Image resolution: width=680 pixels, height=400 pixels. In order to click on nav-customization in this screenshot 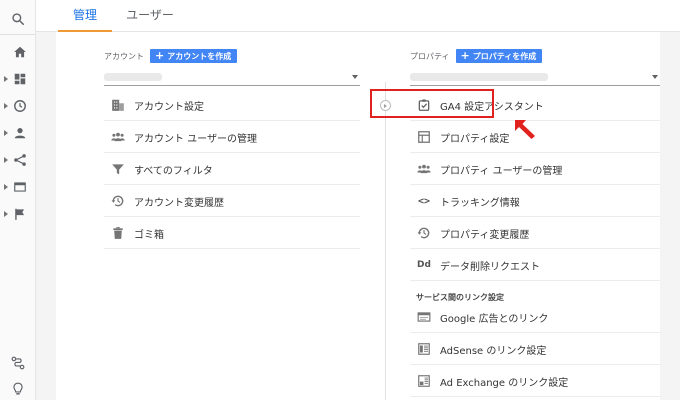, I will do `click(18, 79)`.